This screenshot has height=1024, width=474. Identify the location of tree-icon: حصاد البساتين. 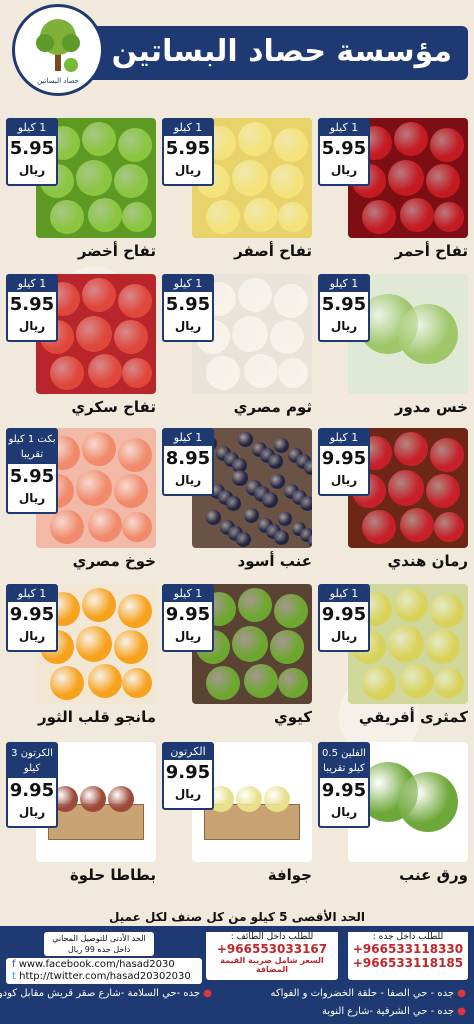
(58, 52).